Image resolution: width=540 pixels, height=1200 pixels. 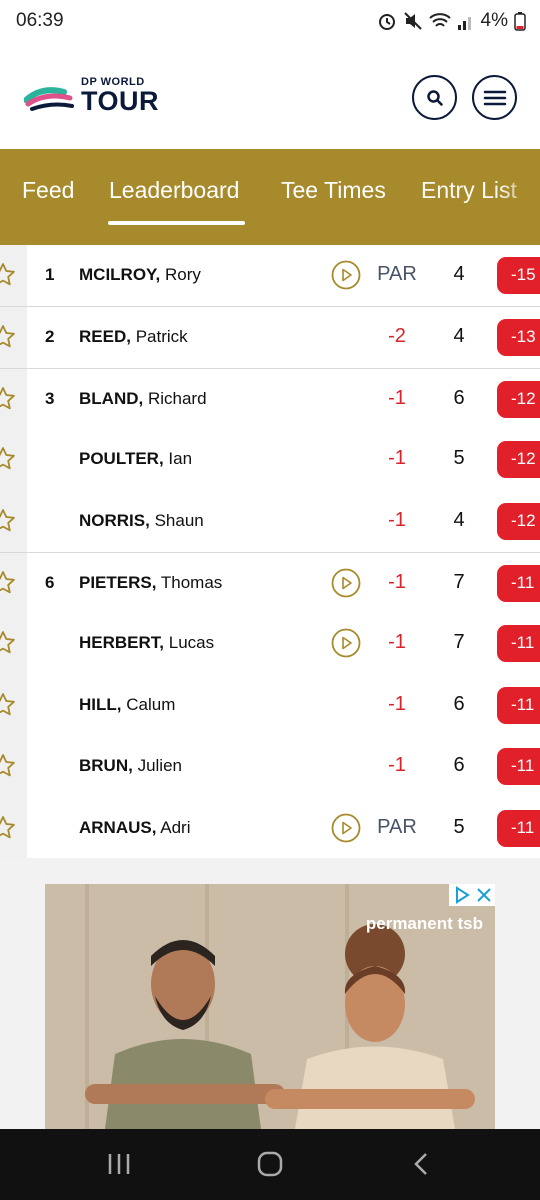 I want to click on player-last-name: MCILROY,, so click(x=120, y=274).